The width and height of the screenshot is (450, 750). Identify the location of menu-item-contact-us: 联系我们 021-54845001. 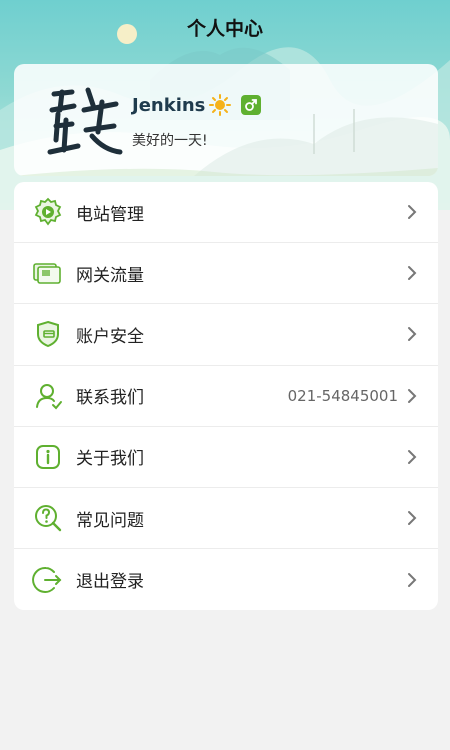
(226, 396).